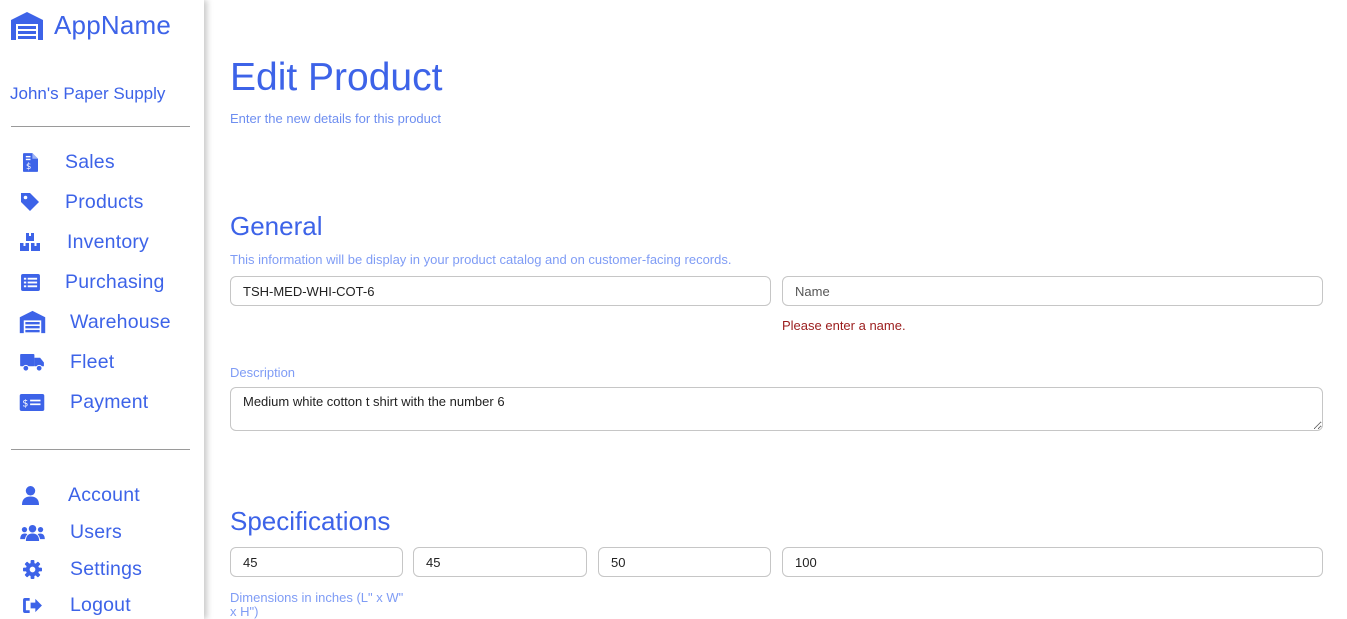 Image resolution: width=1347 pixels, height=619 pixels. Describe the element at coordinates (108, 241) in the screenshot. I see `sidebar-item-label: Inventory` at that location.